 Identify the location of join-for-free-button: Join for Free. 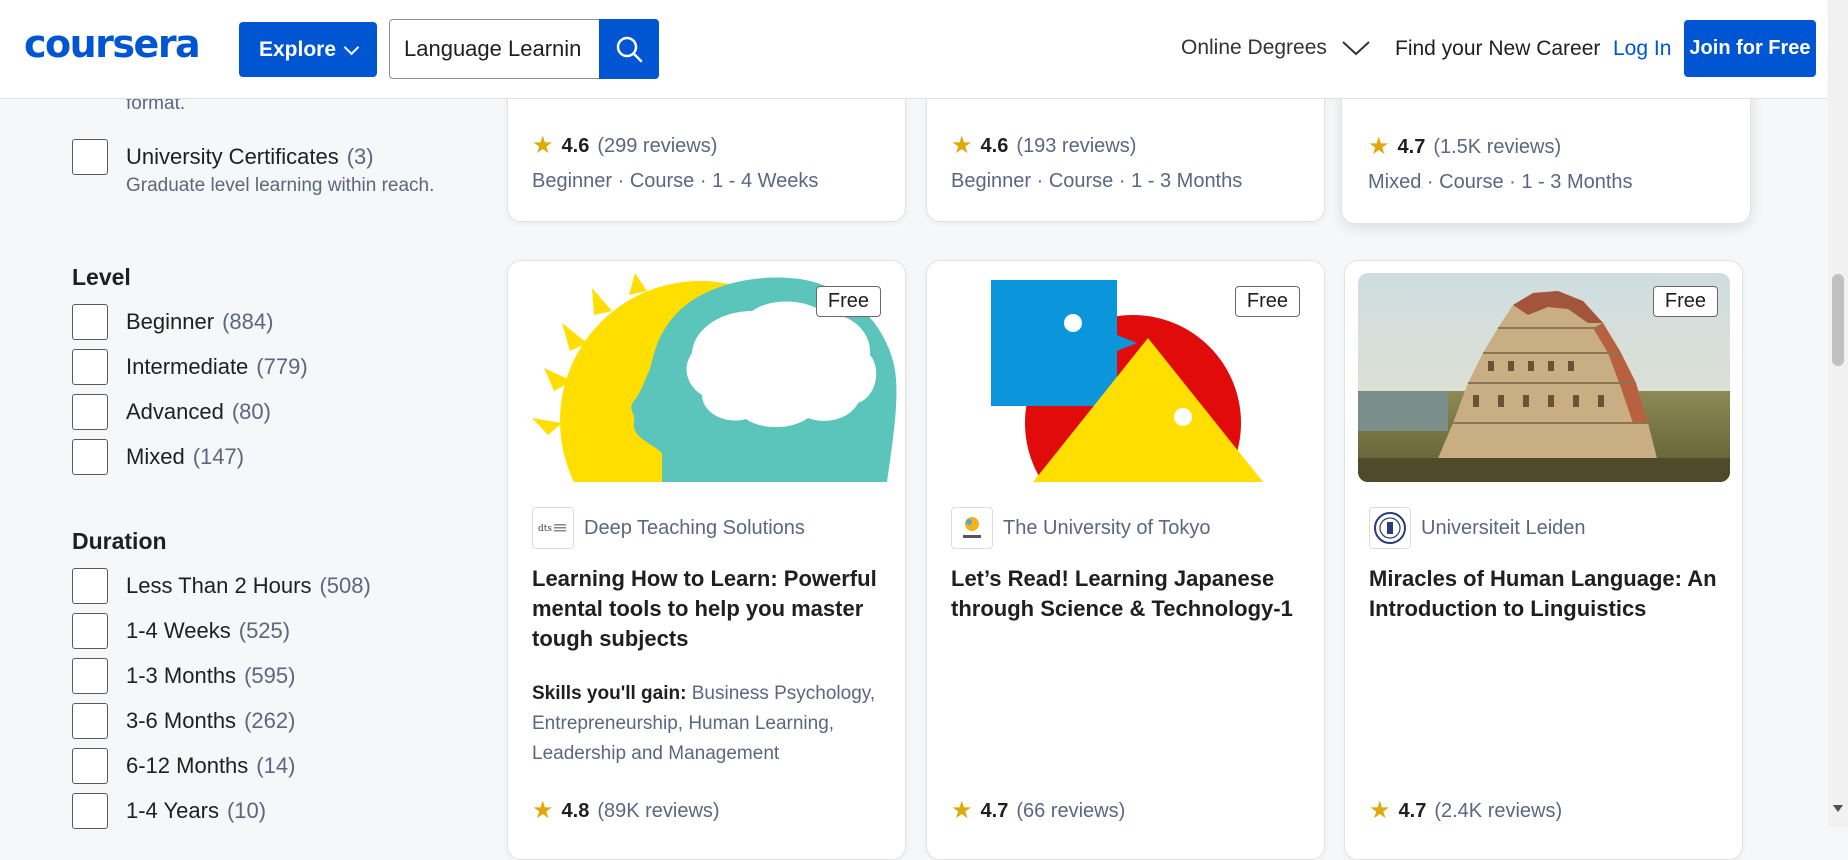
(1750, 48).